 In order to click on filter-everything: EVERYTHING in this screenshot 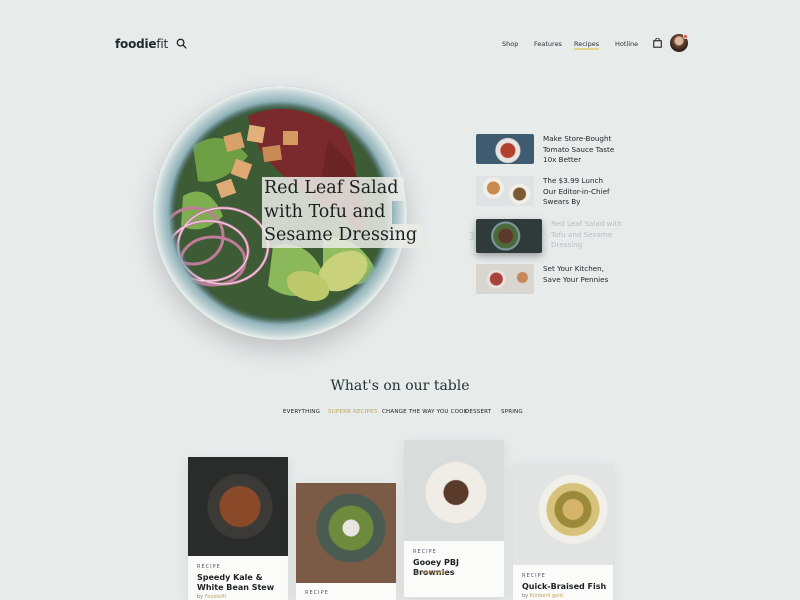, I will do `click(301, 412)`.